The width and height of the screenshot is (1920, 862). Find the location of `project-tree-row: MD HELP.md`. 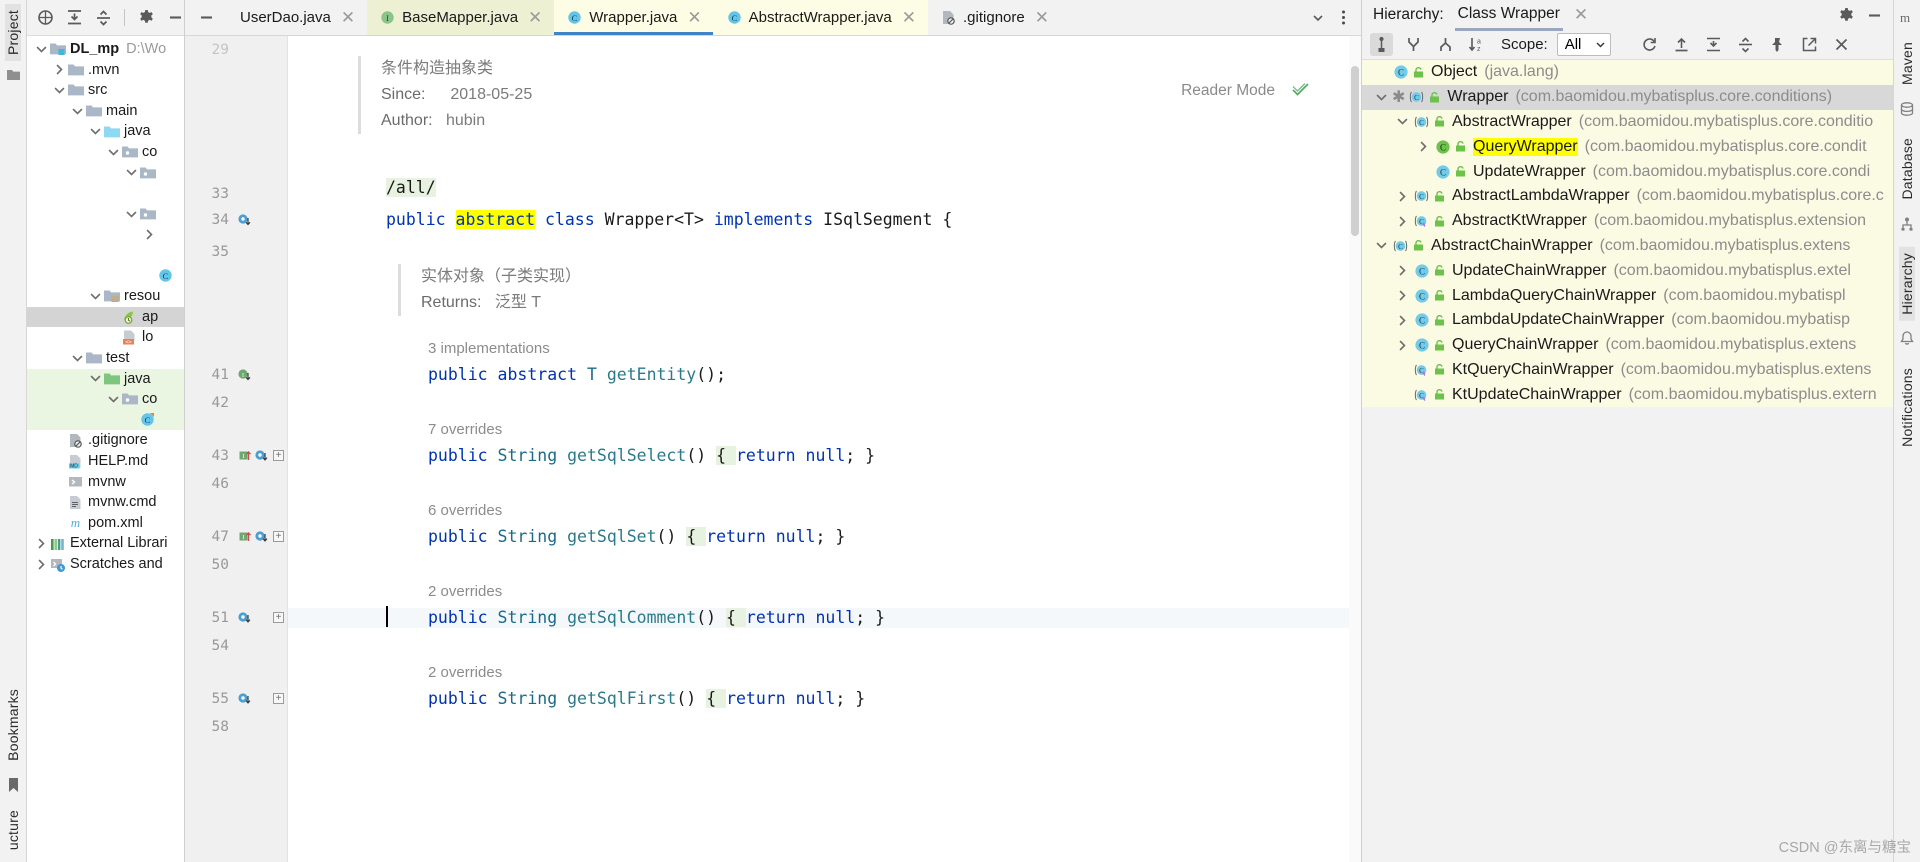

project-tree-row: MD HELP.md is located at coordinates (105, 461).